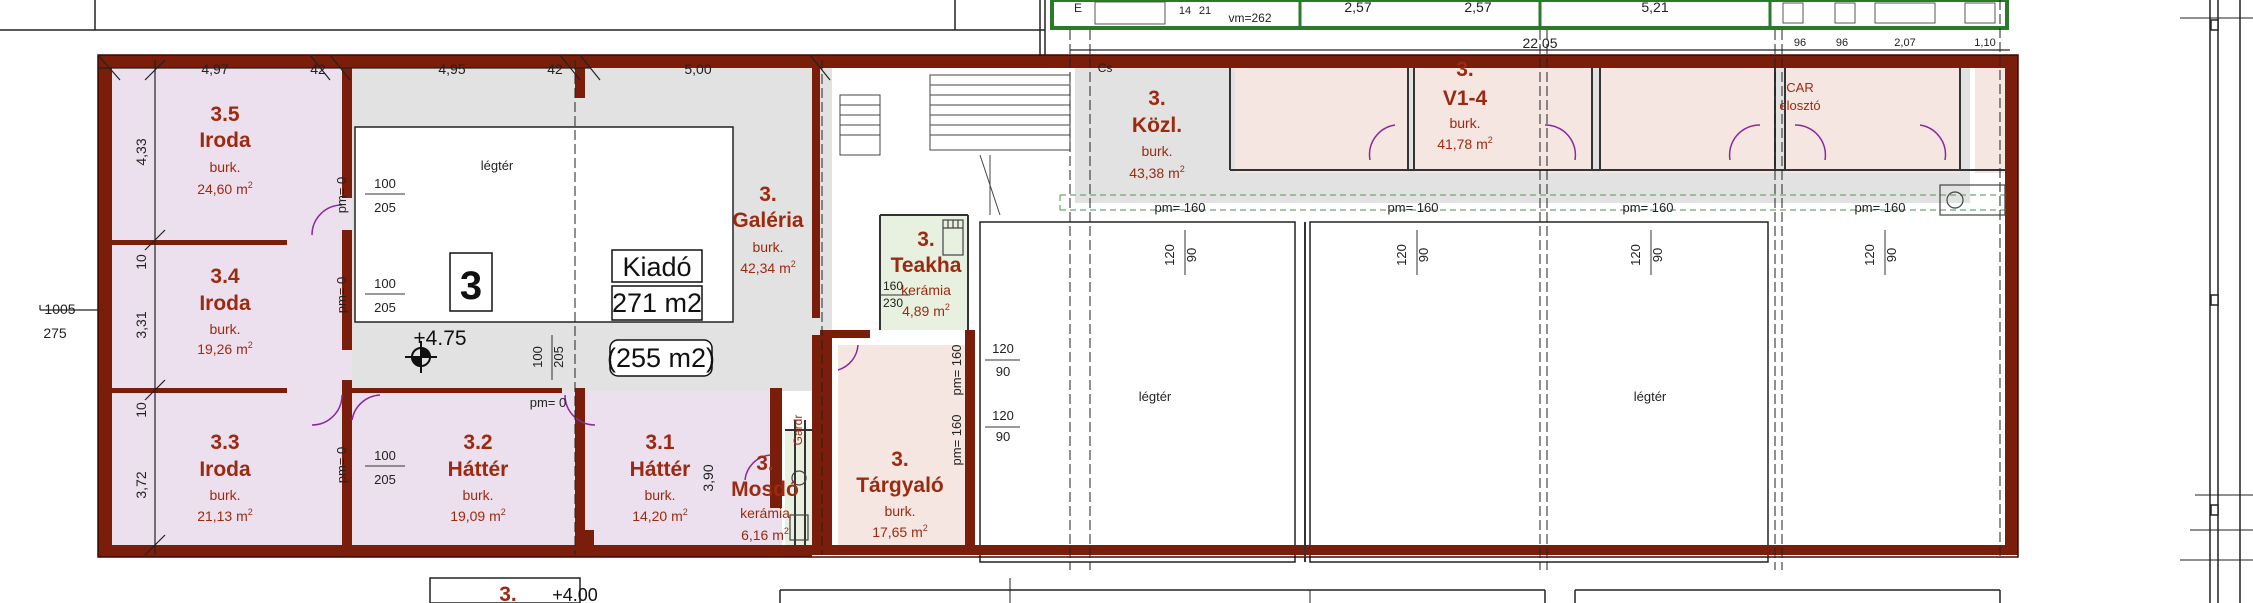 Image resolution: width=2253 pixels, height=603 pixels. What do you see at coordinates (141, 410) in the screenshot?
I see `dim-left-4: 10` at bounding box center [141, 410].